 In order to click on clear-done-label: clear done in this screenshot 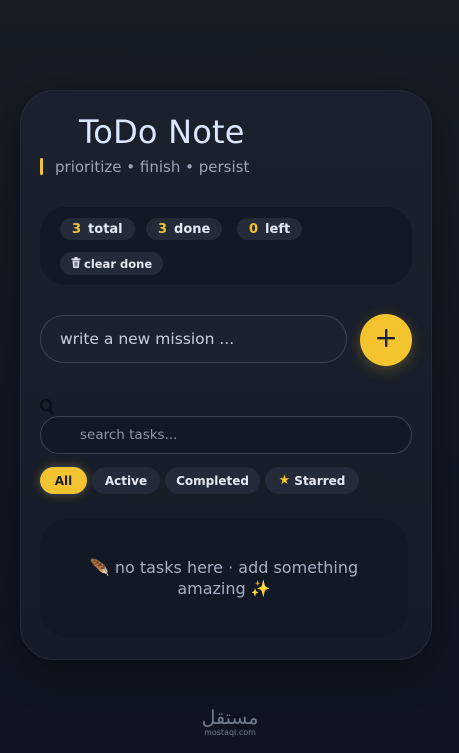, I will do `click(118, 263)`.